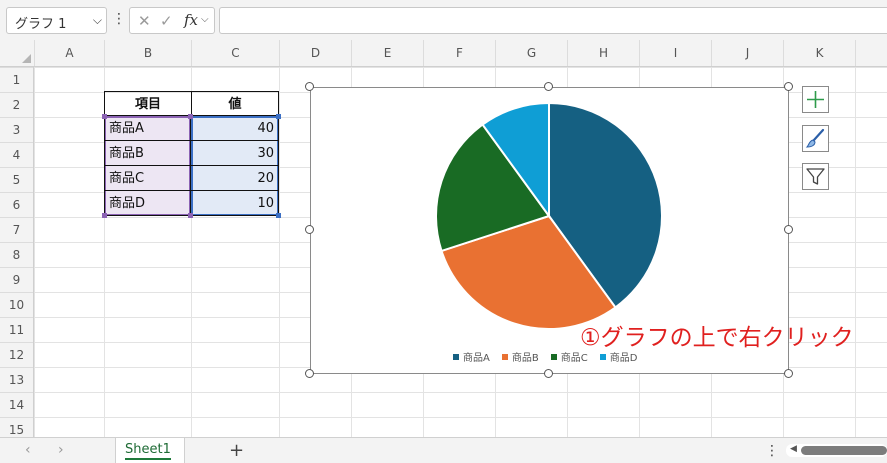 The width and height of the screenshot is (887, 463). What do you see at coordinates (16, 154) in the screenshot?
I see `row-header-4: 4` at bounding box center [16, 154].